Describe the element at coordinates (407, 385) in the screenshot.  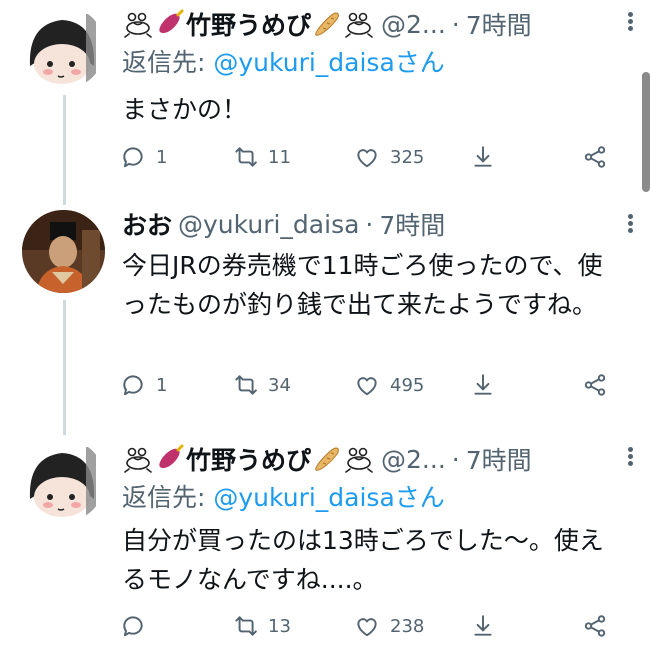
I see `like-count: 495` at that location.